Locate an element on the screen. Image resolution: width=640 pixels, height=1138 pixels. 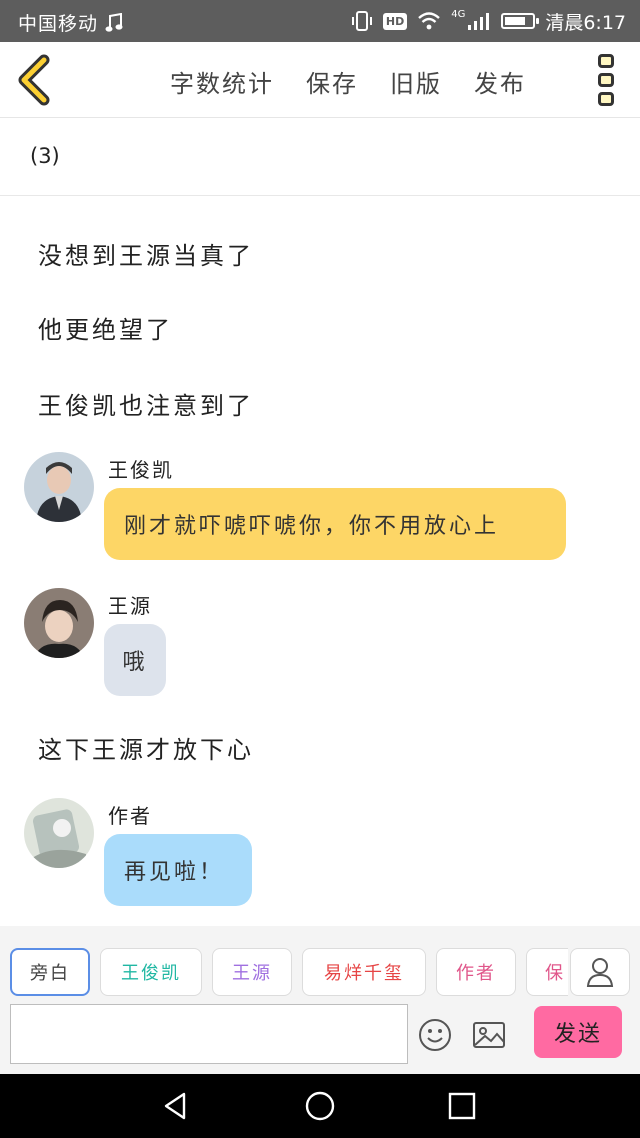
role-tab-author: 作者 is located at coordinates (476, 972).